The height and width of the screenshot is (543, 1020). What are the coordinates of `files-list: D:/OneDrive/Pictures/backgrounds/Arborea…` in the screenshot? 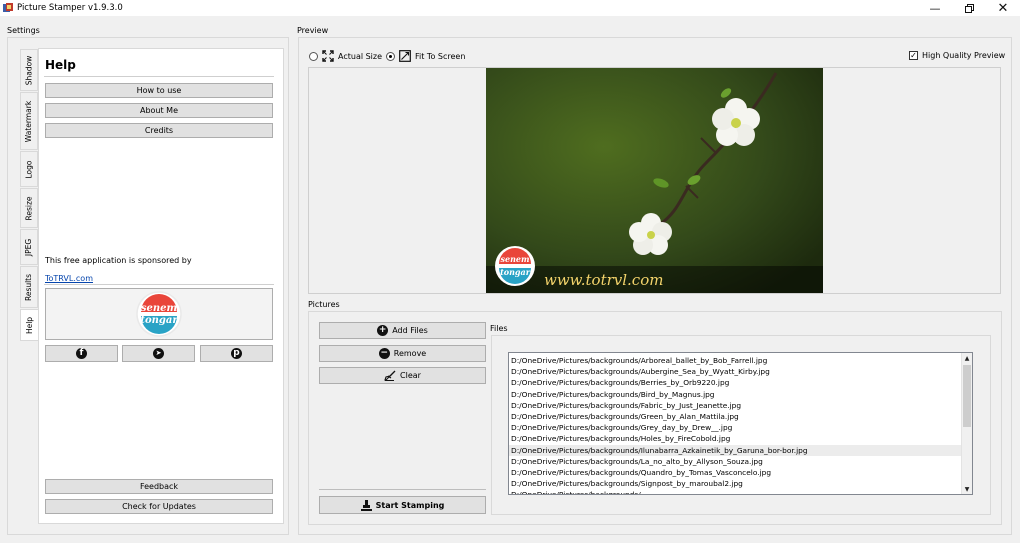 It's located at (740, 423).